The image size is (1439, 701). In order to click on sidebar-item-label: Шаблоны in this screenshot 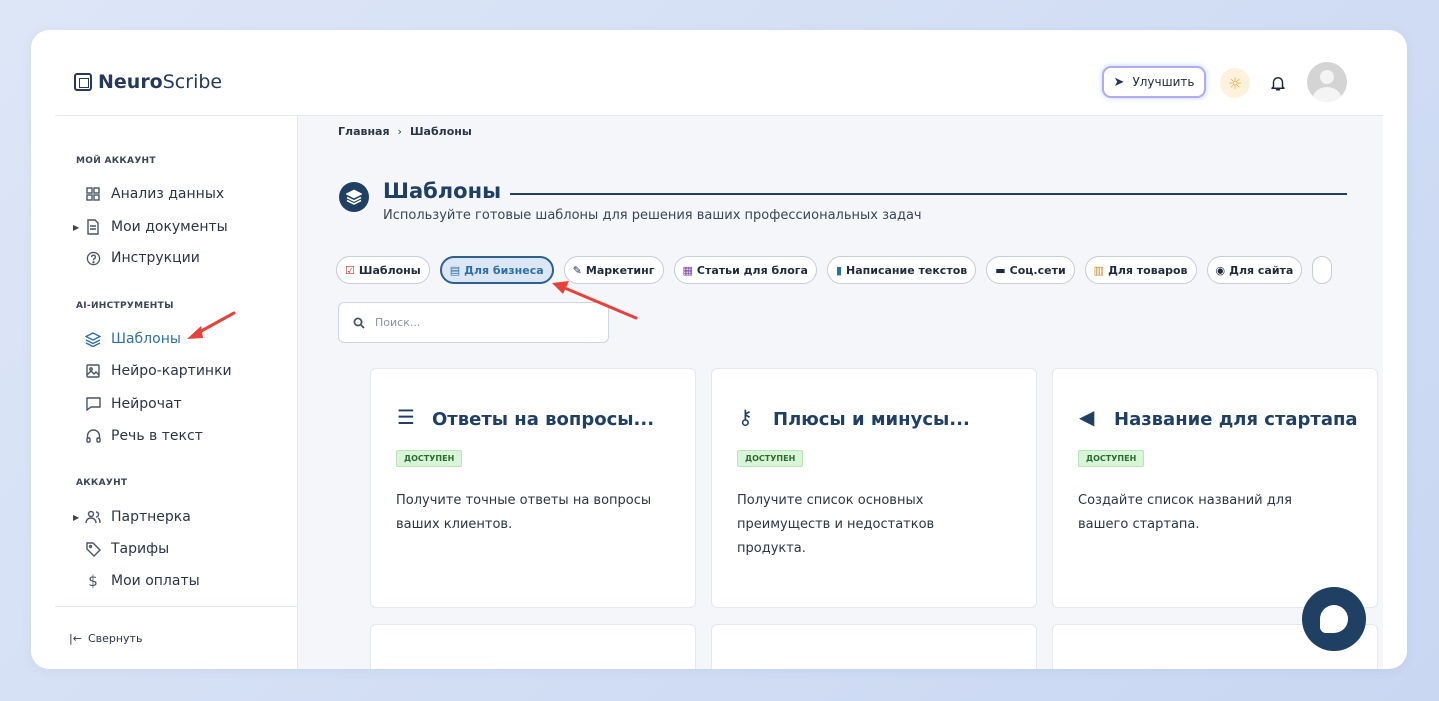, I will do `click(146, 339)`.